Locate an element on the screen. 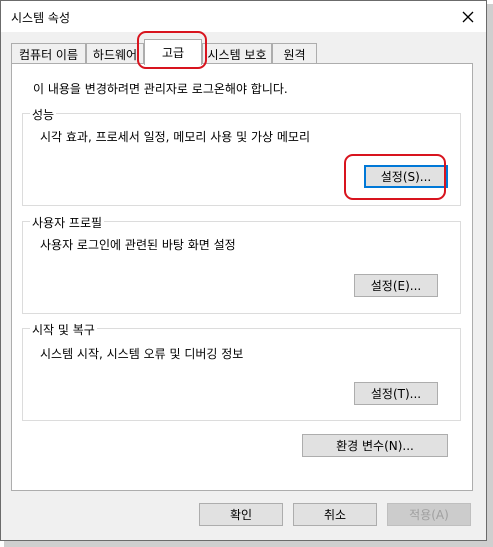 This screenshot has width=493, height=547. cancel-button: 취소 is located at coordinates (335, 514).